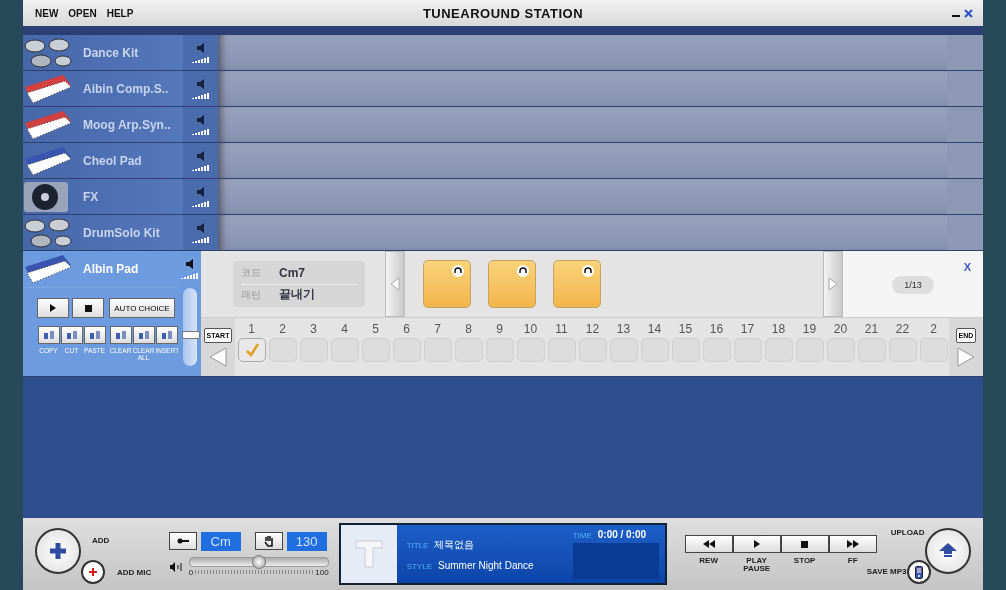 This screenshot has width=1006, height=590. I want to click on key-button, so click(182, 541).